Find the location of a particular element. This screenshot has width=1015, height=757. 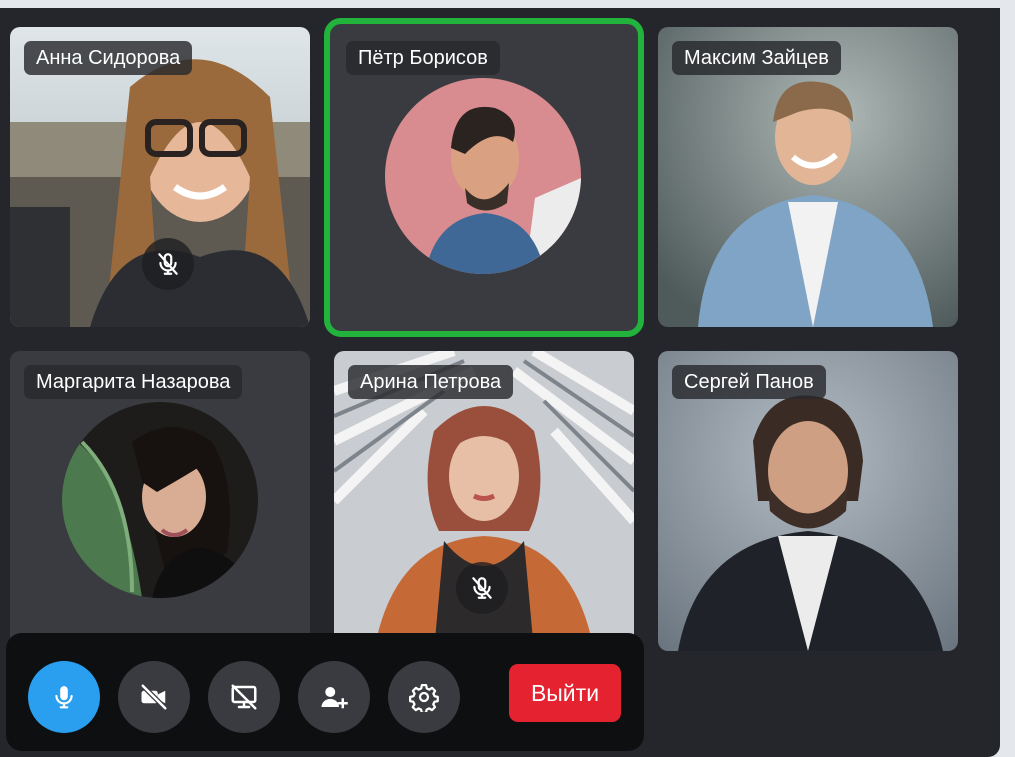

participant-tile-speaking: Пётр Борисов is located at coordinates (484, 177).